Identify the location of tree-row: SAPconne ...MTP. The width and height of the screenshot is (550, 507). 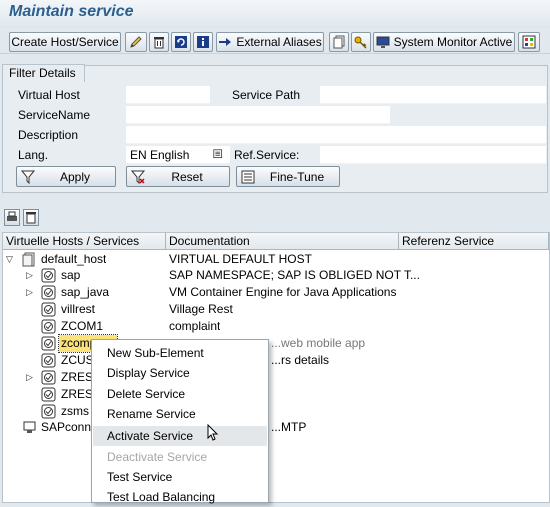
(276, 427).